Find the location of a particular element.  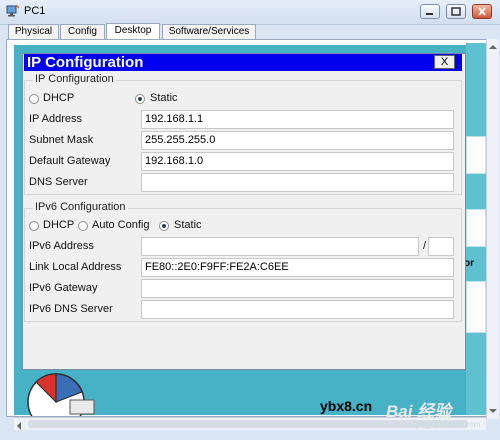

link-local-address-field: FE80::2E0:F9FF:FE2A:C6EE is located at coordinates (297, 267).